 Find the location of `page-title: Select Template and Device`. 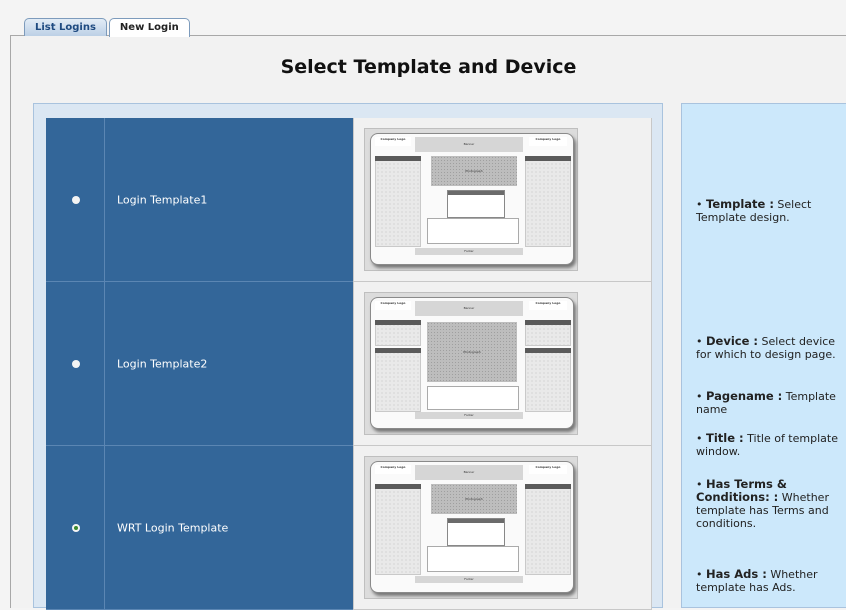

page-title: Select Template and Device is located at coordinates (428, 67).